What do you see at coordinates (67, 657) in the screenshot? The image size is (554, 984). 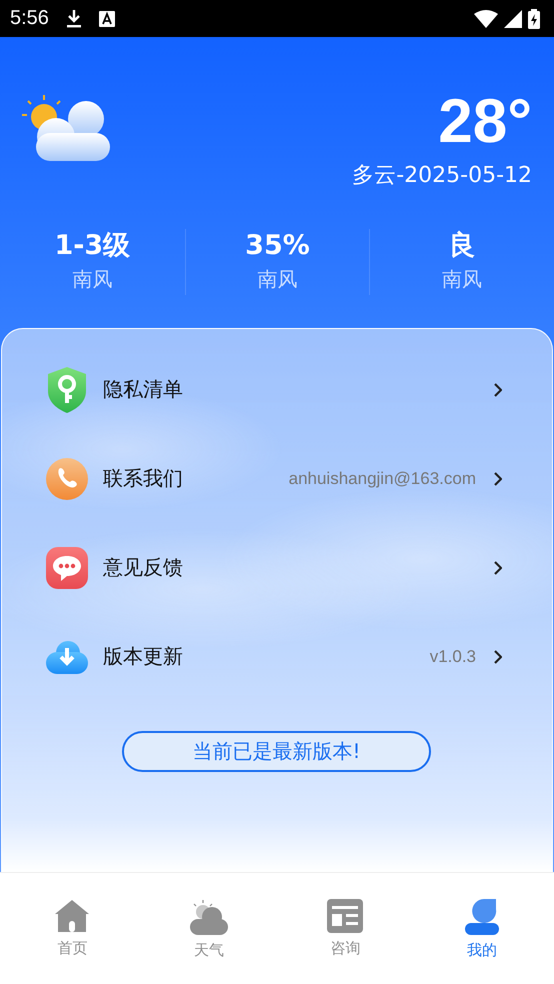 I see `cloud-download-icon` at bounding box center [67, 657].